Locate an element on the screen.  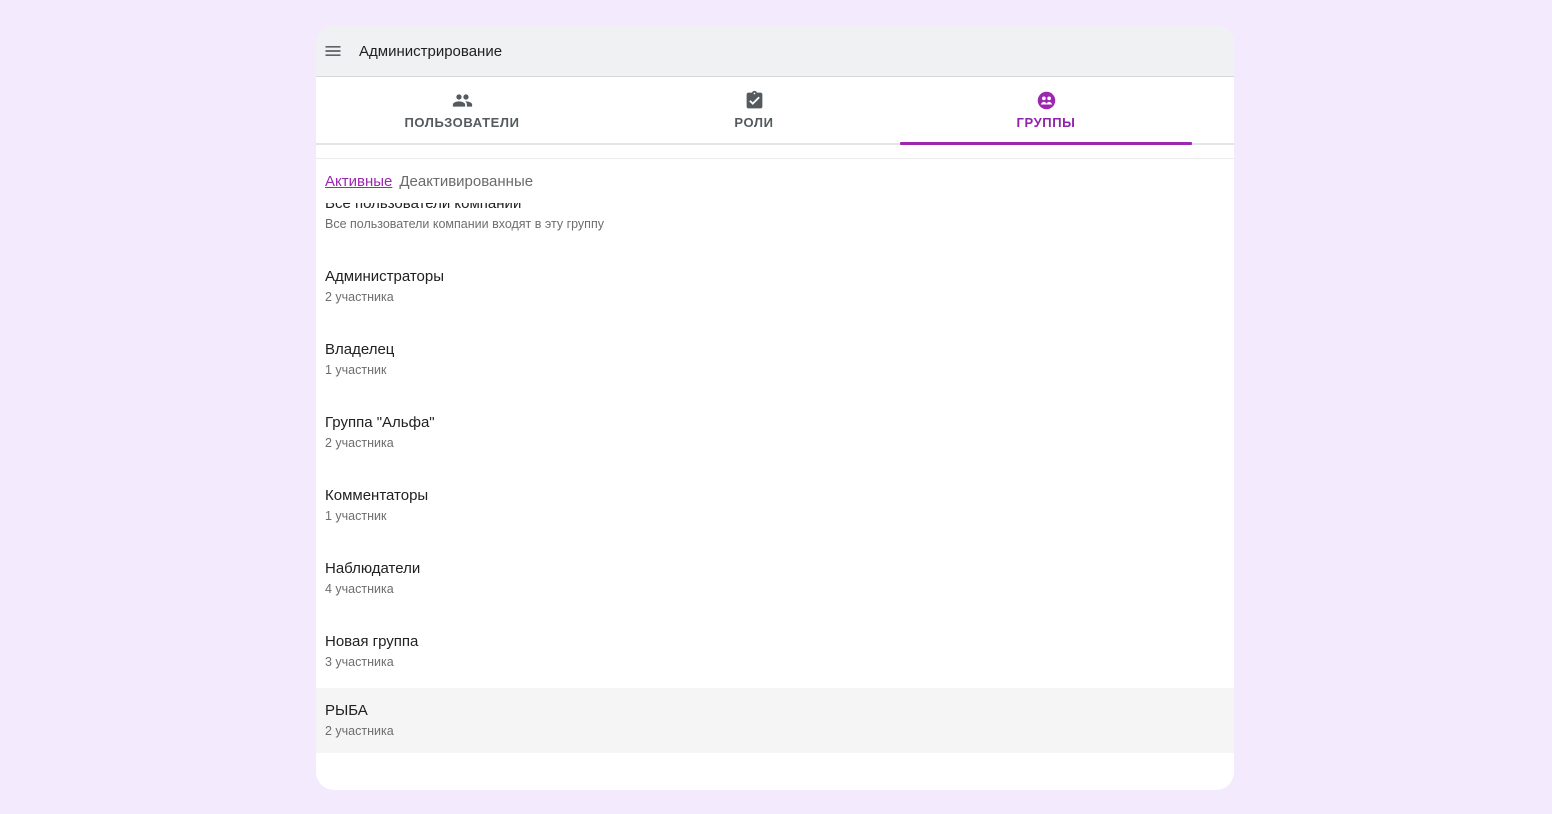
tab-bar: ПОЛЬЗОВАТЕЛИ РОЛИ ГРУППЫ is located at coordinates (775, 111).